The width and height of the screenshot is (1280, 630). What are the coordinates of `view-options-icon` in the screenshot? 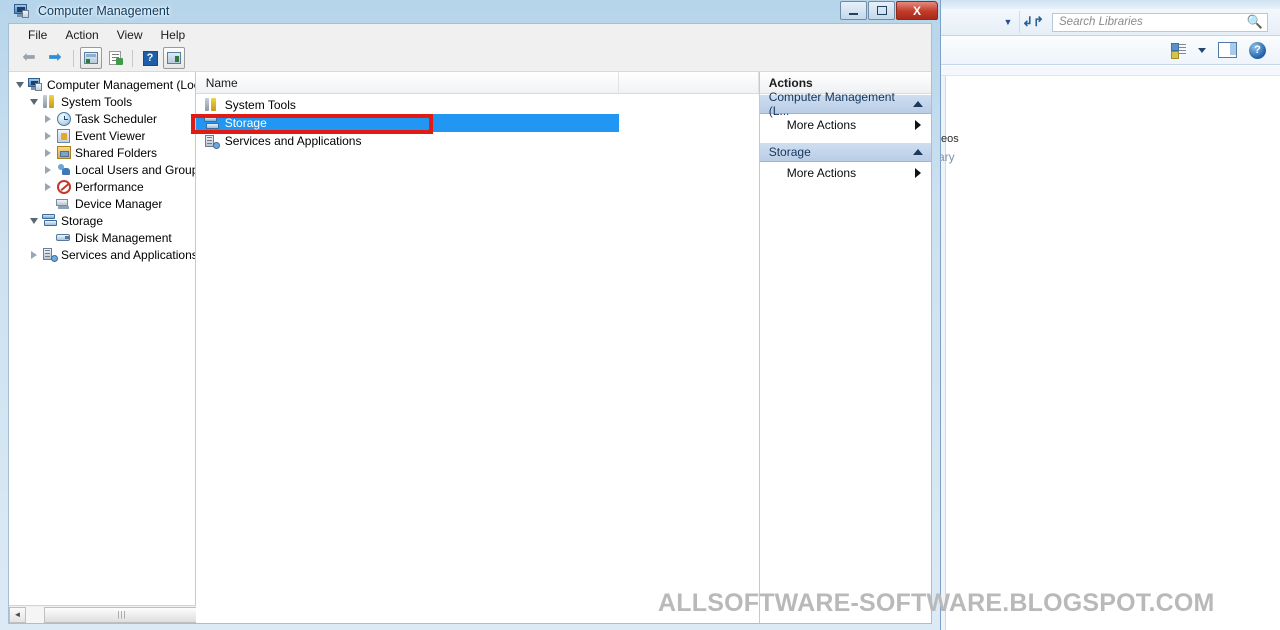 It's located at (1178, 50).